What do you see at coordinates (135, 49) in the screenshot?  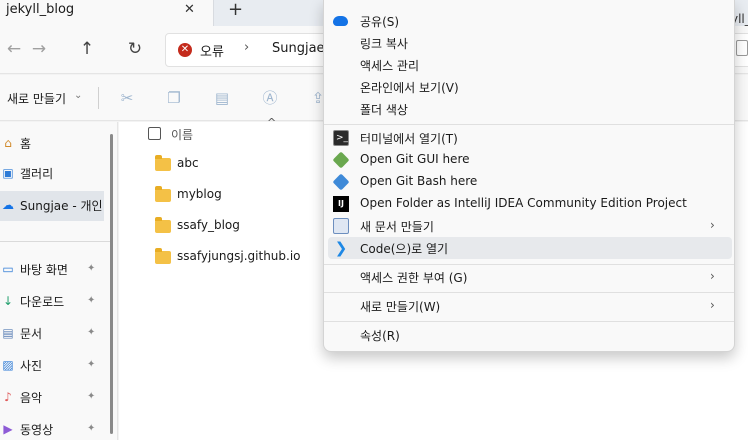 I see `refresh-icon: ↻` at bounding box center [135, 49].